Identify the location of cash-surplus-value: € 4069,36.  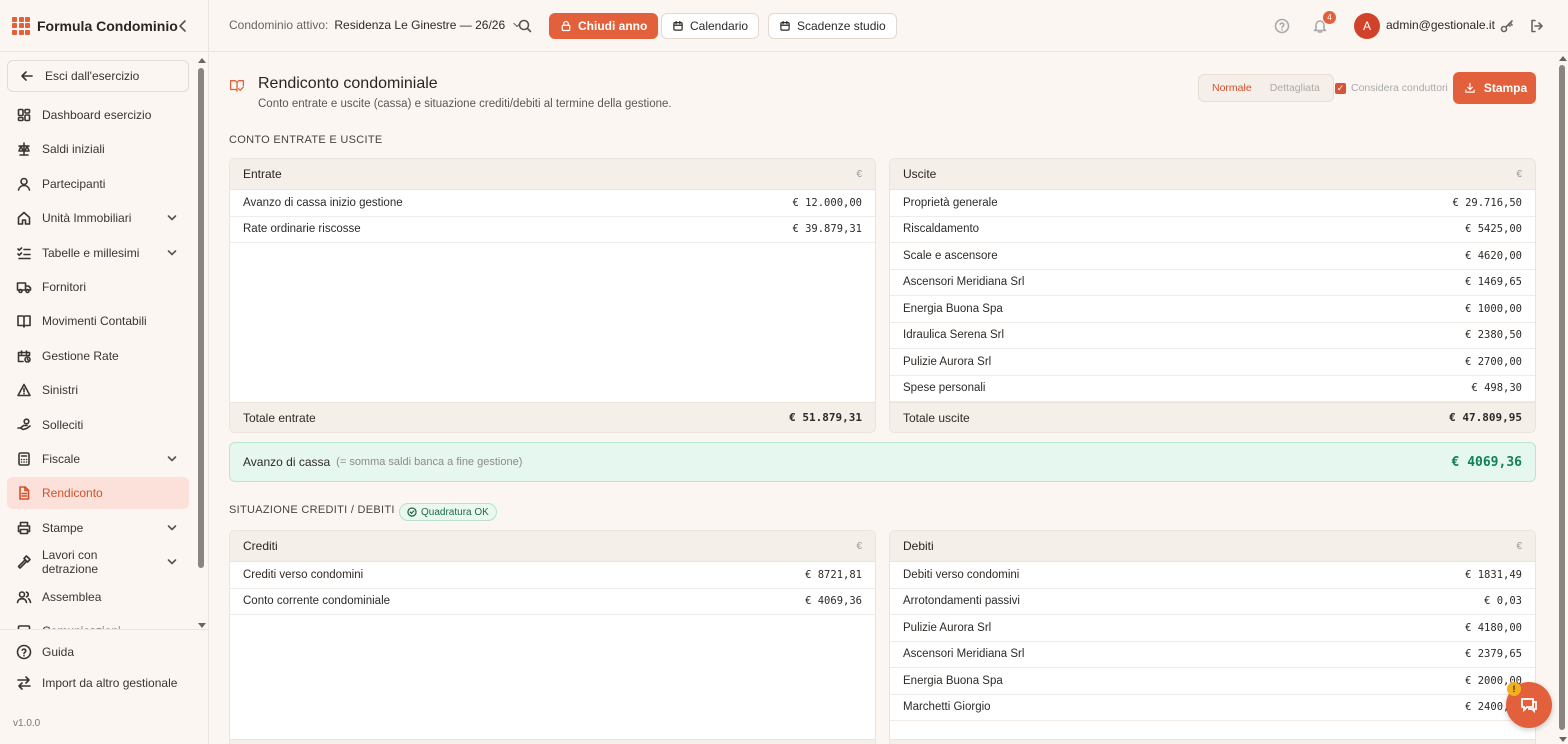
(1486, 462).